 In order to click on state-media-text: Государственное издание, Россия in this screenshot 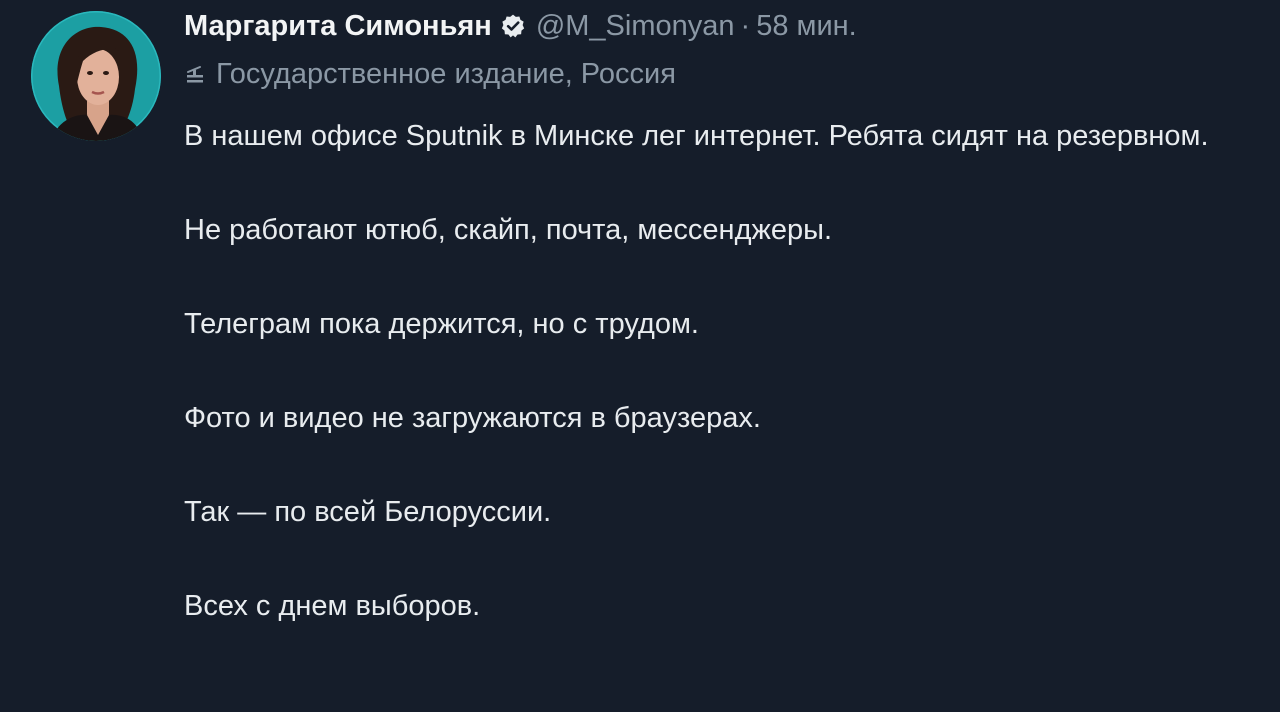, I will do `click(446, 74)`.